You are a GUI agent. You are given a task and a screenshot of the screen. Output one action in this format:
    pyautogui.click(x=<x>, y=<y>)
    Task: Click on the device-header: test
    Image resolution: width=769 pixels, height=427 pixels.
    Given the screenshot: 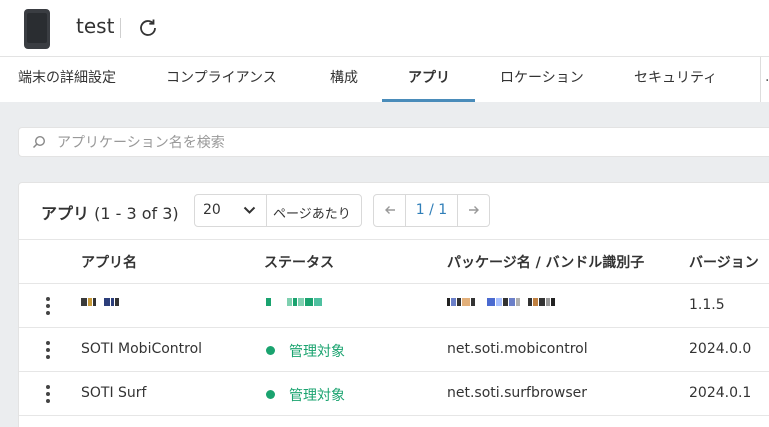 What is the action you would take?
    pyautogui.click(x=384, y=28)
    